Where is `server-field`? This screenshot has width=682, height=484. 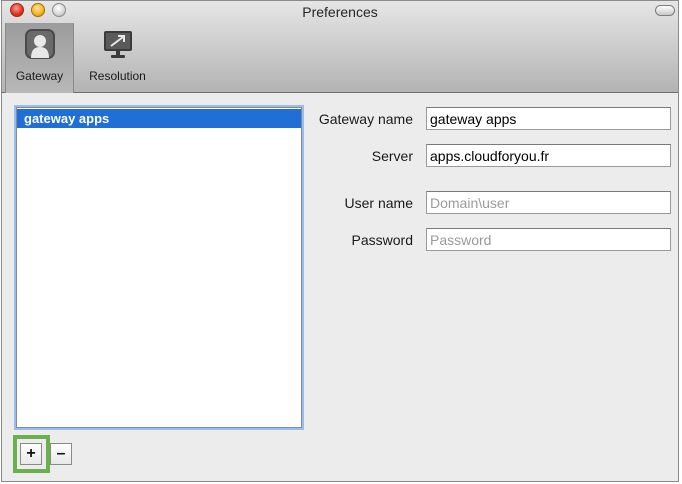 server-field is located at coordinates (548, 155).